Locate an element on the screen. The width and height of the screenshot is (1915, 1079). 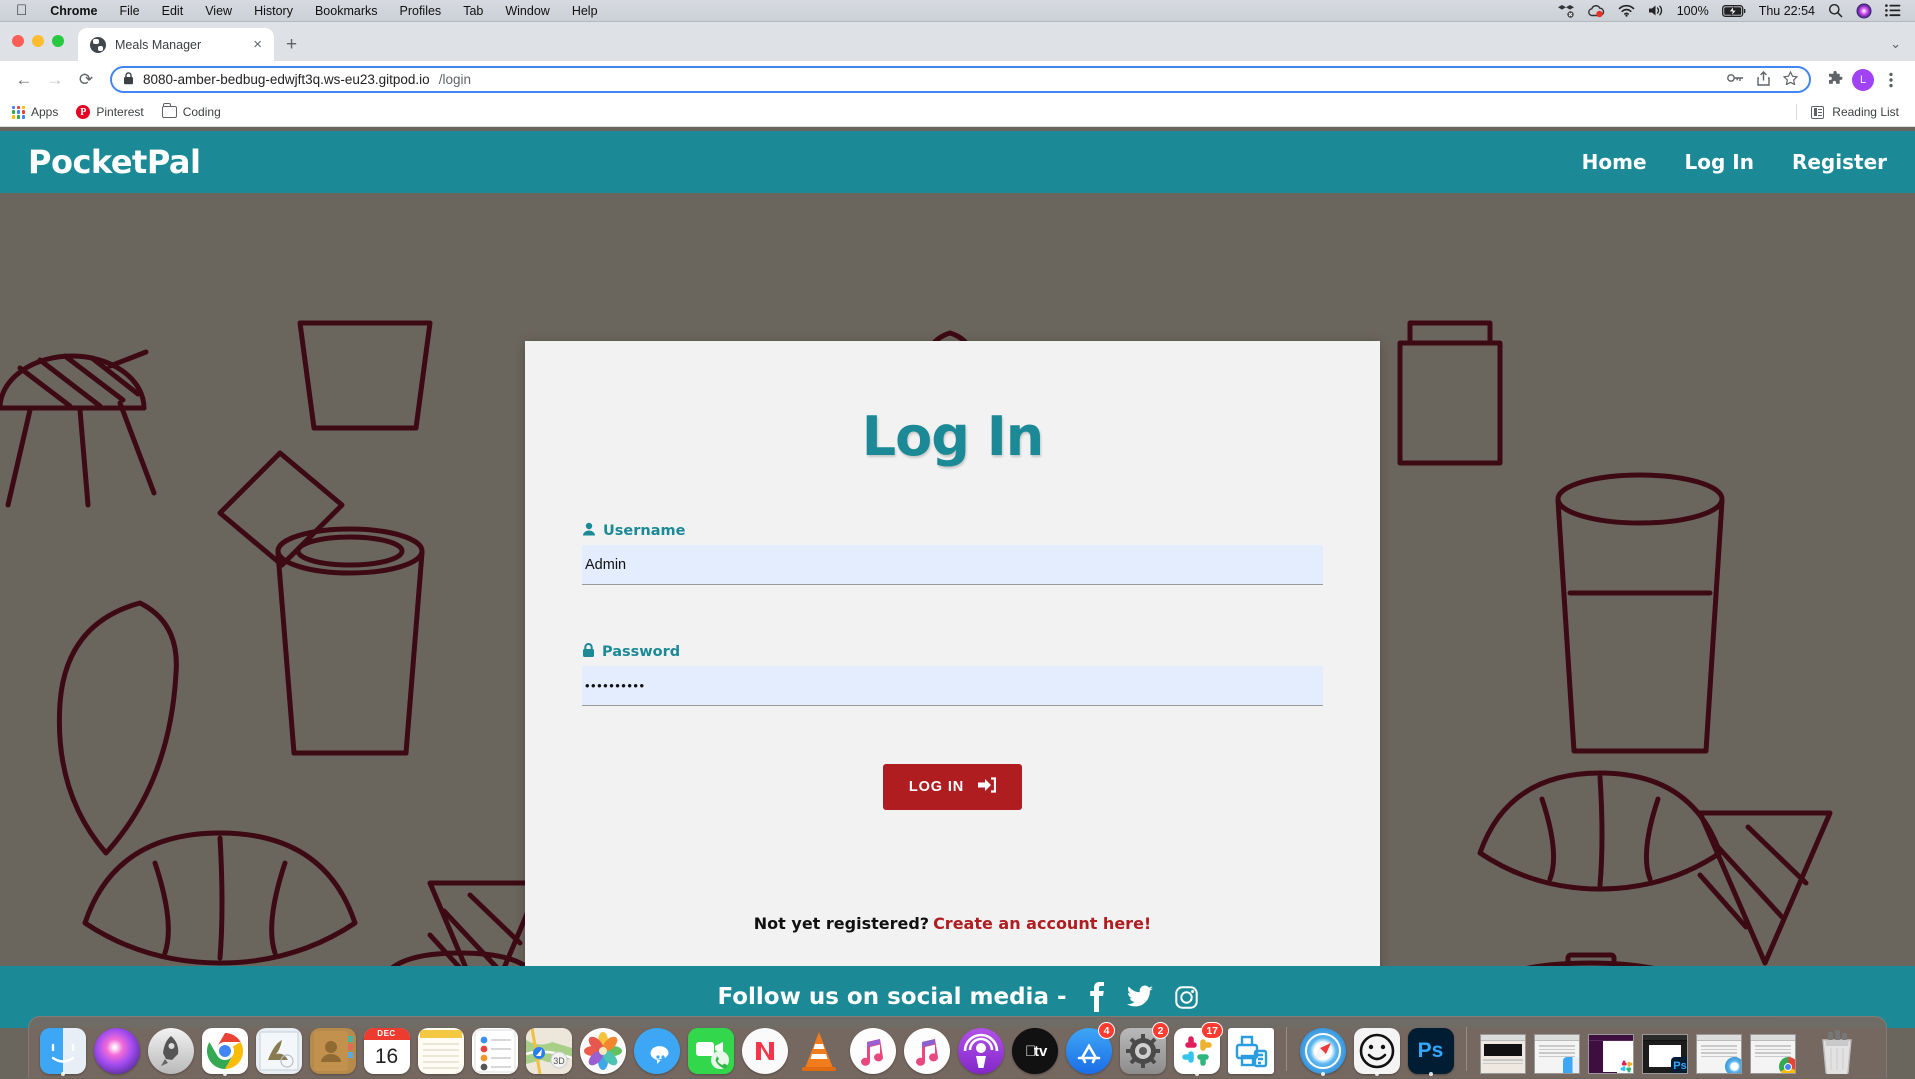
menubar-item-bookmarks: Bookmarks is located at coordinates (346, 11).